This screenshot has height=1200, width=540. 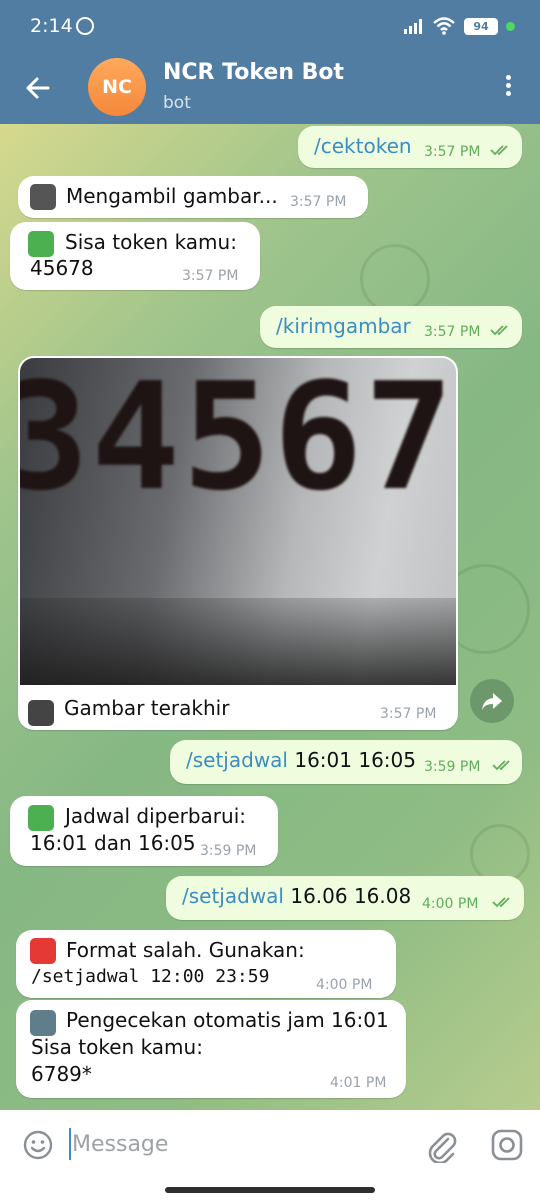 I want to click on home-indicator, so click(x=270, y=1190).